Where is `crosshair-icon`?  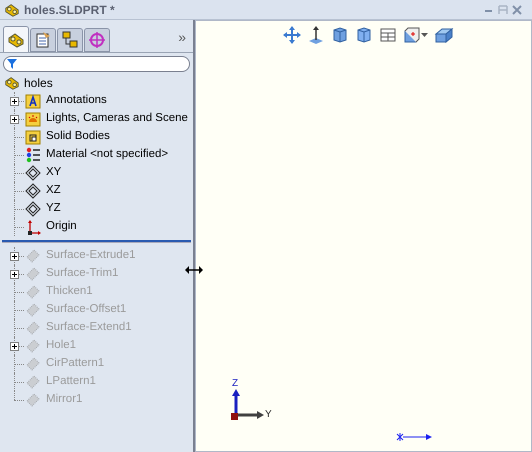 crosshair-icon is located at coordinates (97, 40).